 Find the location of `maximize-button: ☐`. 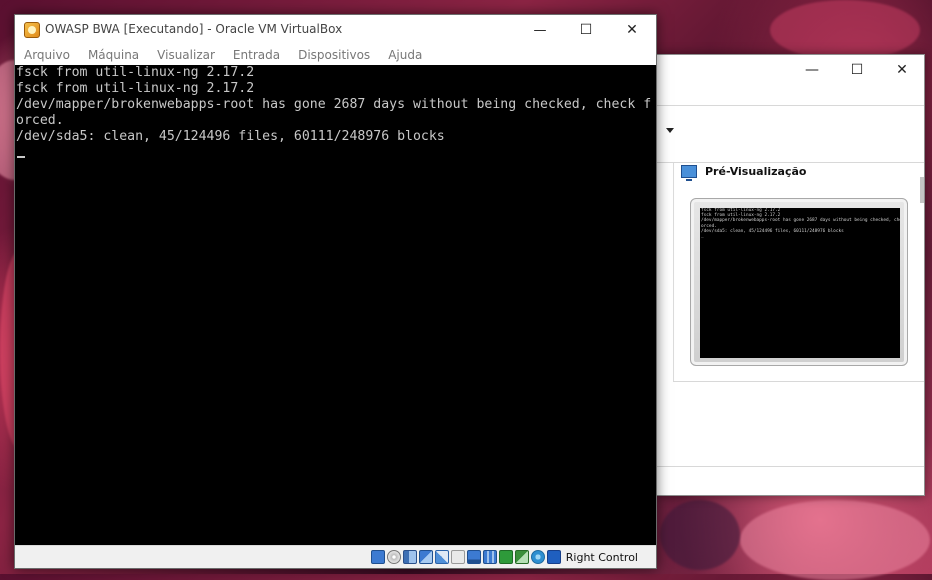

maximize-button: ☐ is located at coordinates (586, 30).